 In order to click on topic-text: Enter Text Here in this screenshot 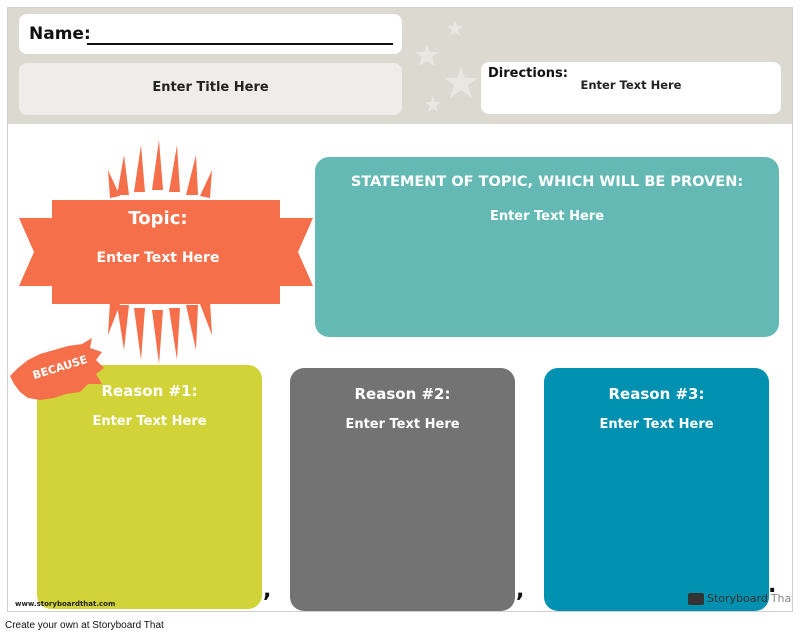, I will do `click(158, 258)`.